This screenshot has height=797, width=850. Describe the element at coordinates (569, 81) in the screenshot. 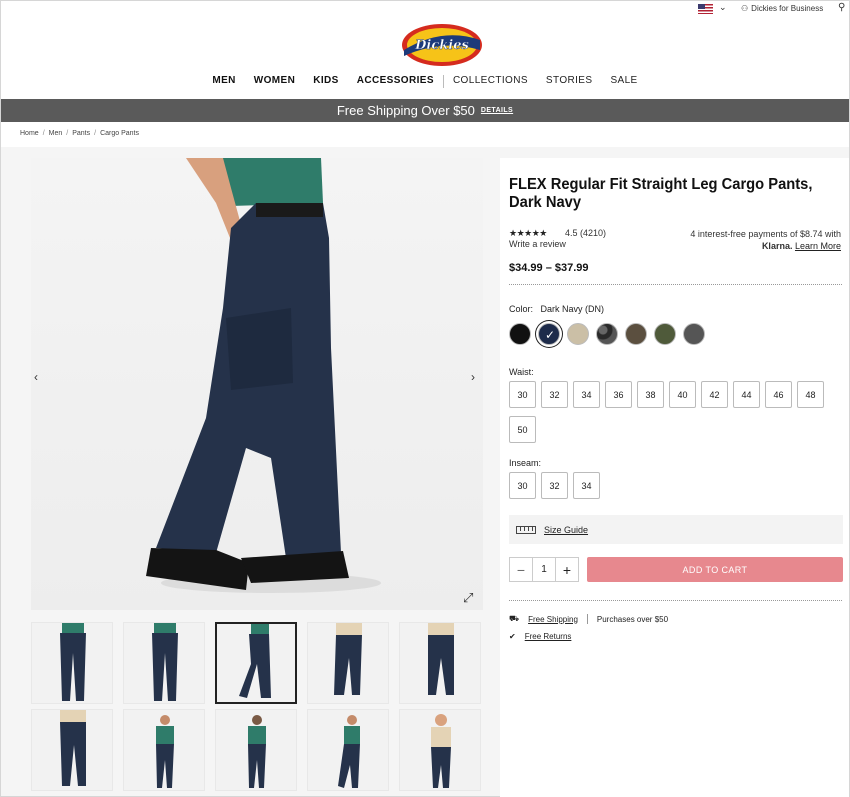

I see `nav-stories: STORIES` at that location.